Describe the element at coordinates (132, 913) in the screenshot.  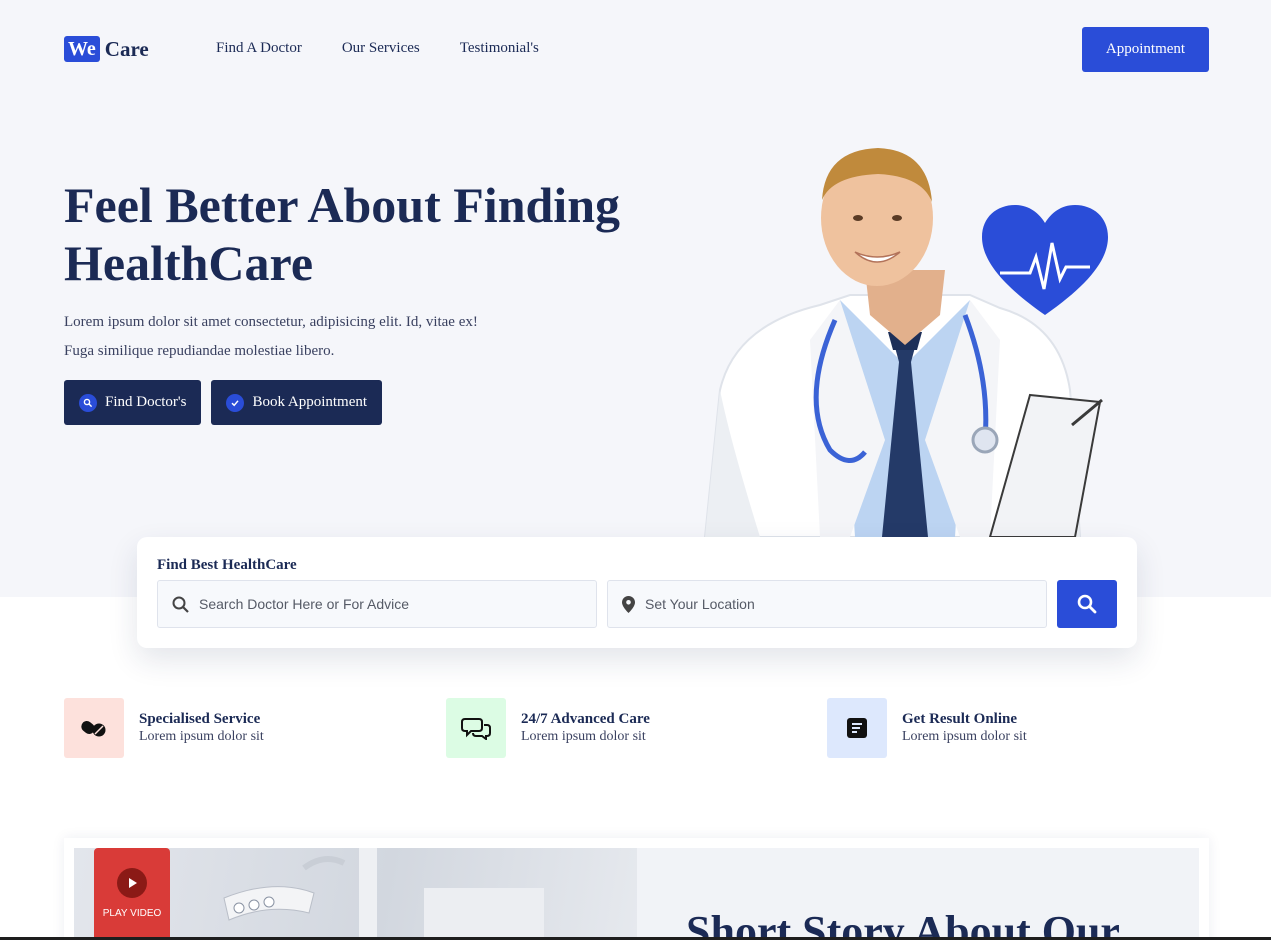
I see `play-video-label: PLAY VIDEO` at that location.